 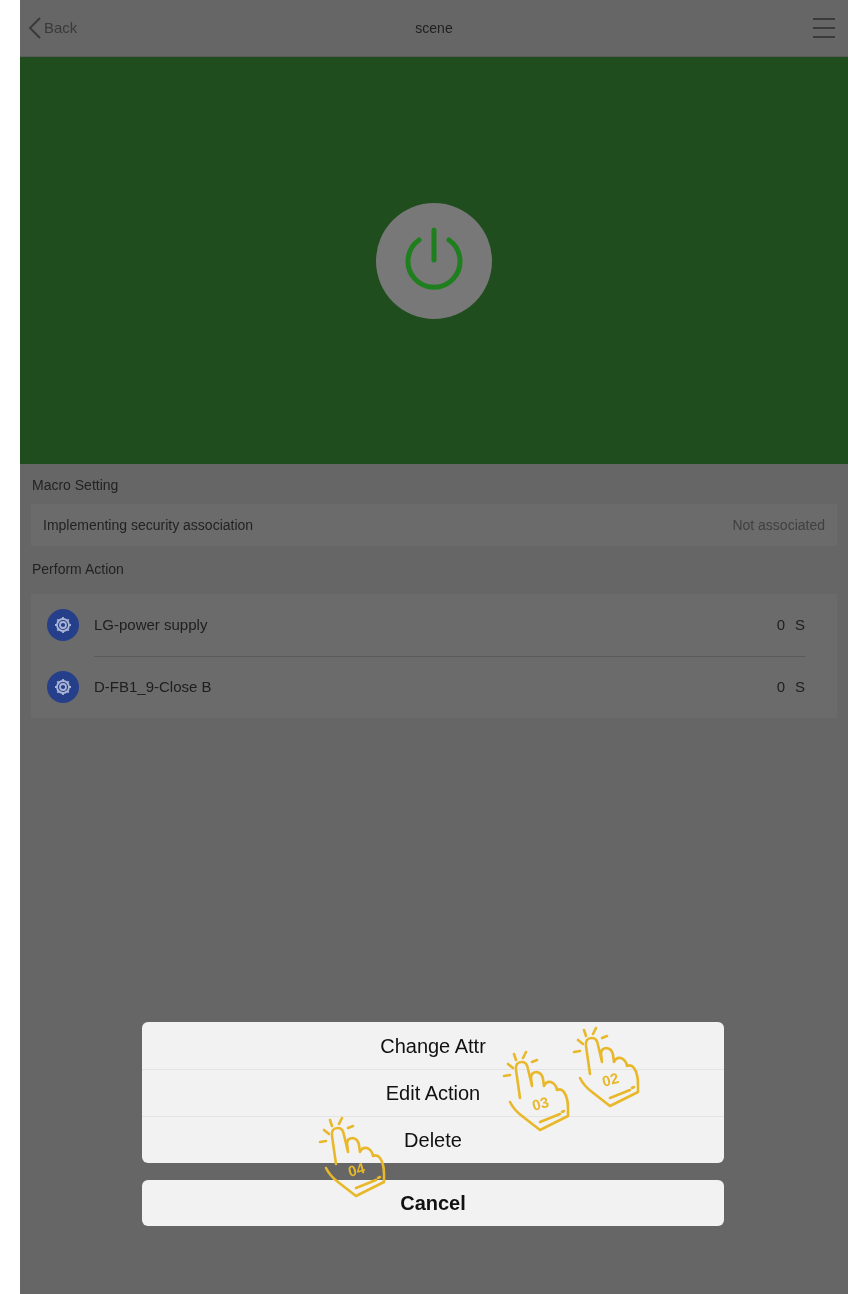 What do you see at coordinates (75, 485) in the screenshot?
I see `section-heading: Macro Setting` at bounding box center [75, 485].